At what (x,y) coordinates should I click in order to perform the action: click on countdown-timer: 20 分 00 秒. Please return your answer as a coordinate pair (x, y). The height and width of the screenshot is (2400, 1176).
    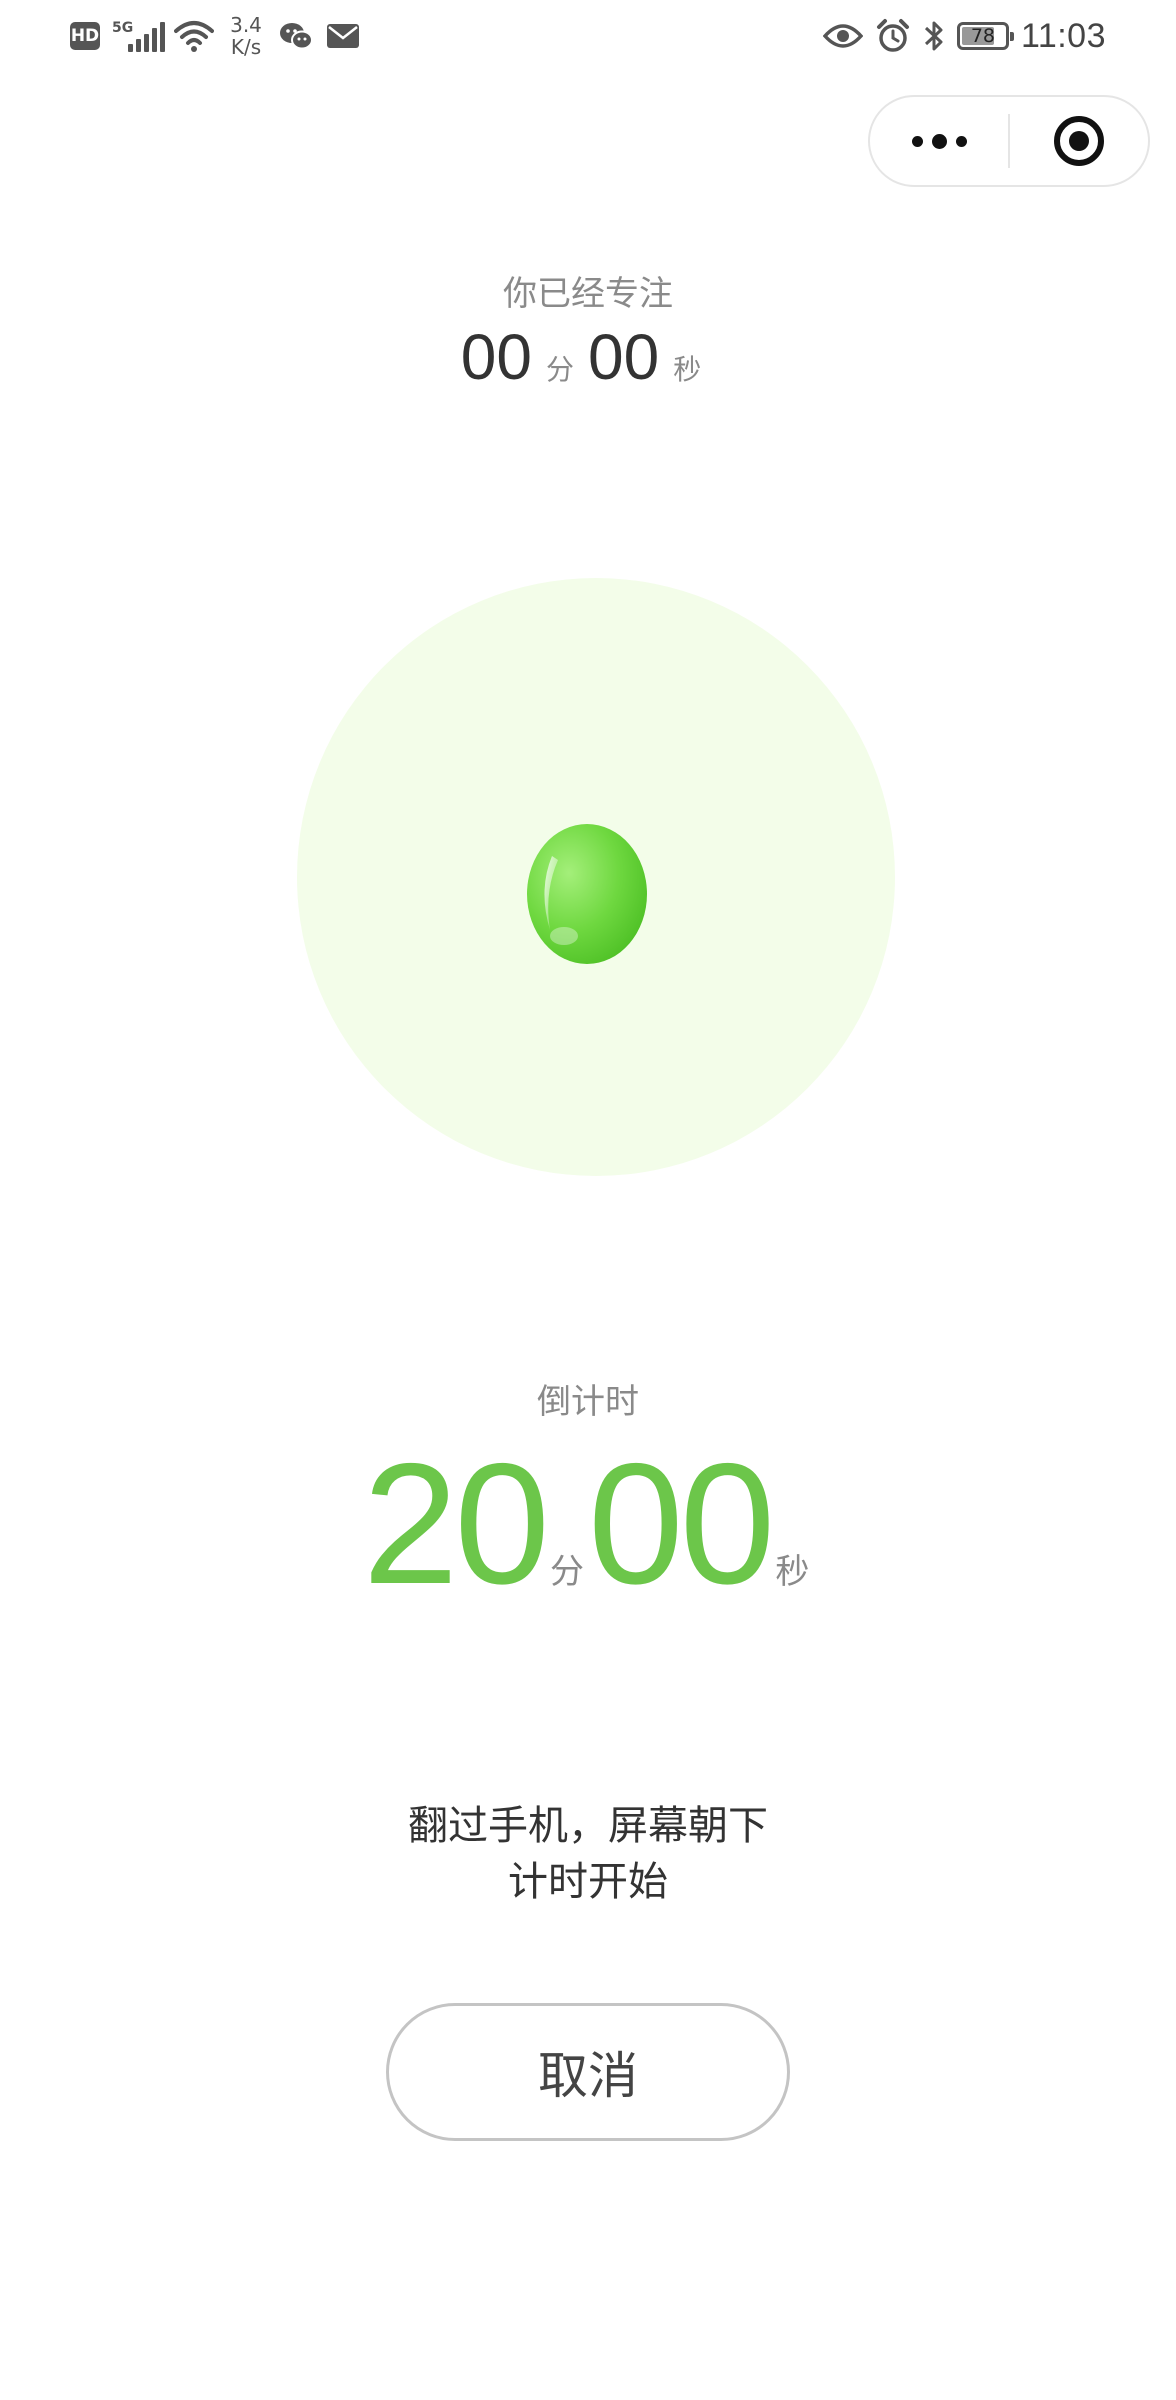
    Looking at the image, I should click on (588, 1524).